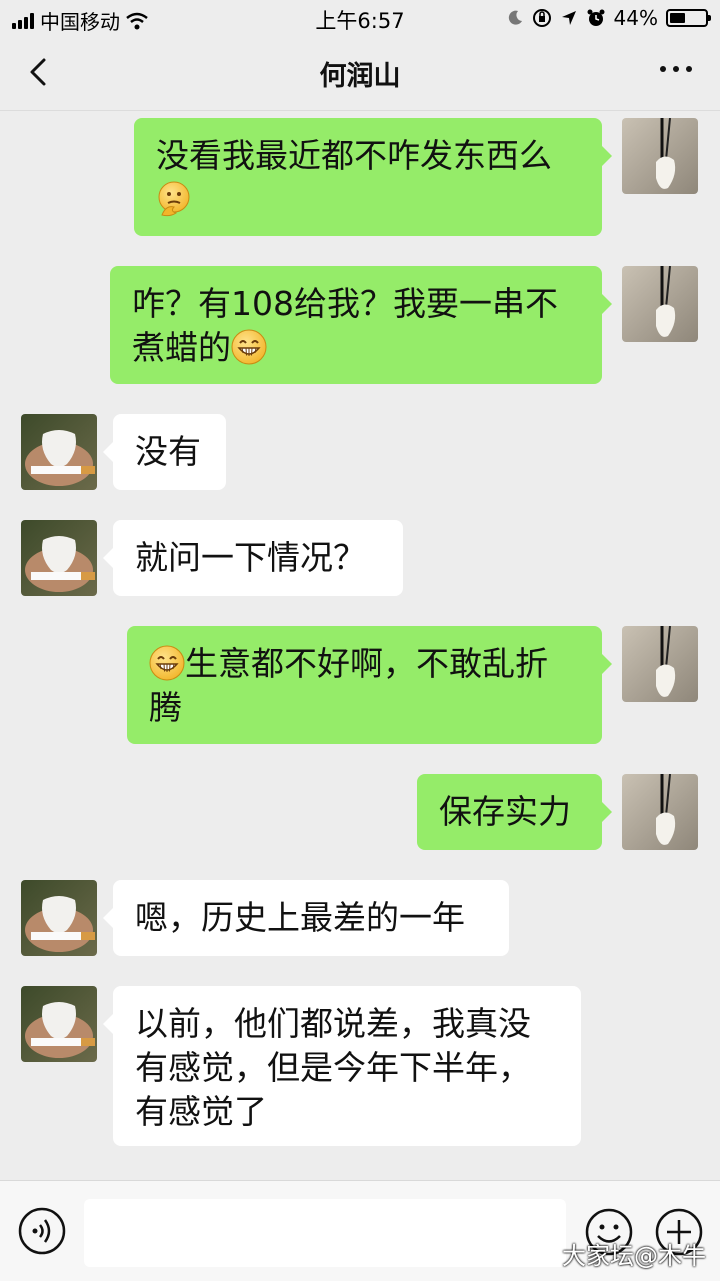 The height and width of the screenshot is (1281, 720). What do you see at coordinates (361, 325) in the screenshot?
I see `message-bubble: 咋？有108给我？我要一串不 煮蜡的` at bounding box center [361, 325].